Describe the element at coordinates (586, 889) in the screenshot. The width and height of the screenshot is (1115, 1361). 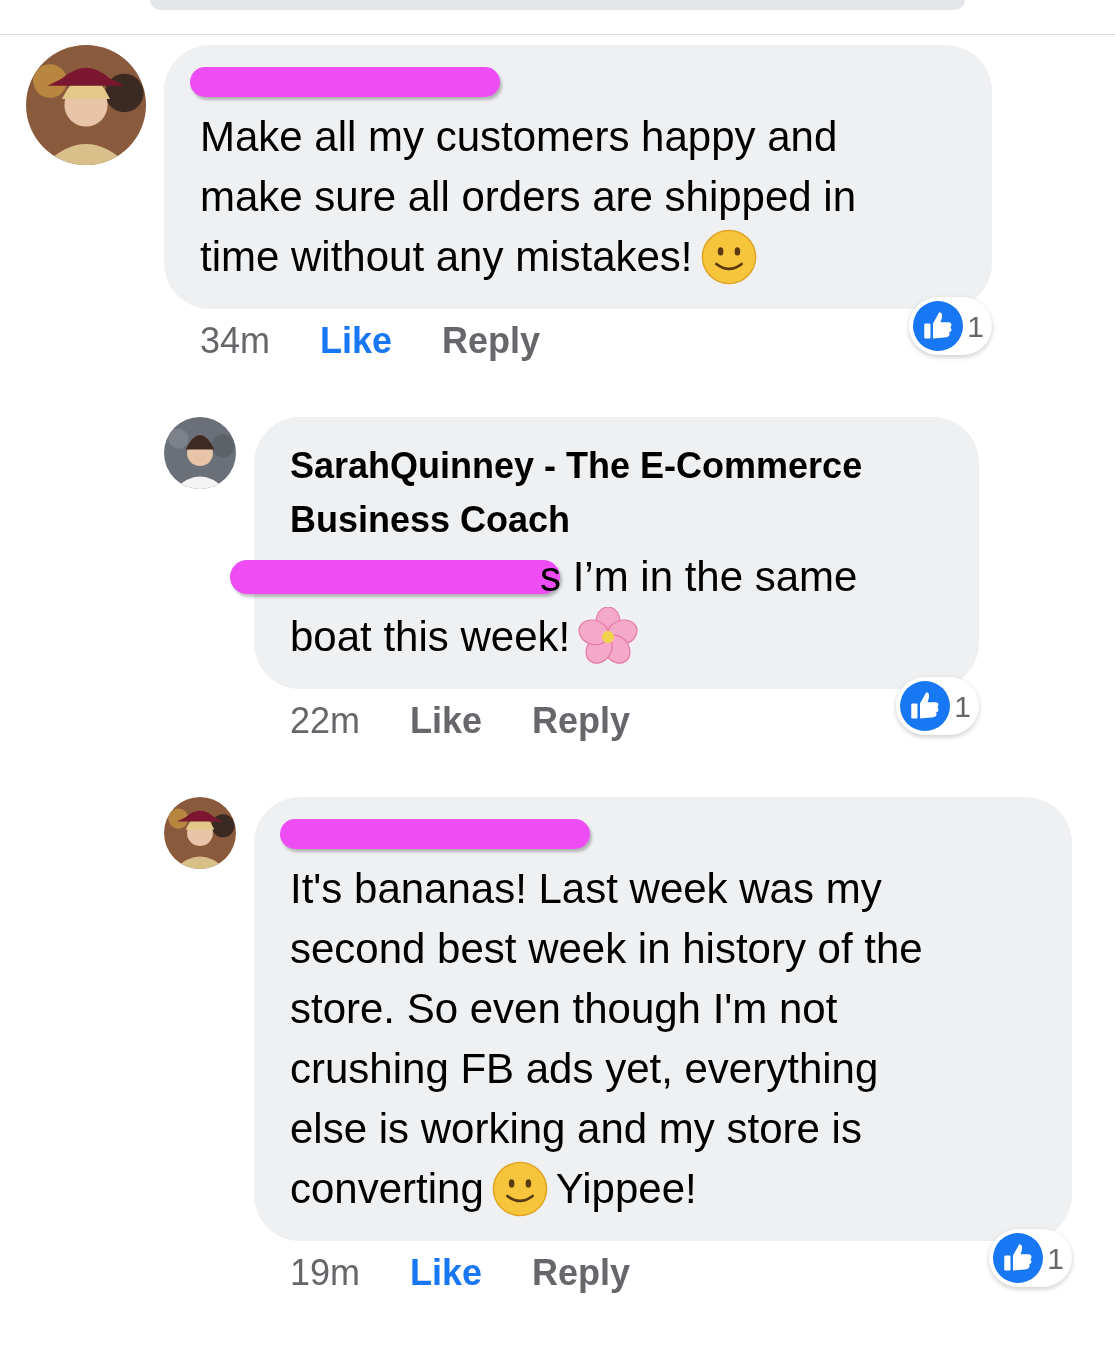
I see `comment-text: It's bananas! Last week was my` at that location.